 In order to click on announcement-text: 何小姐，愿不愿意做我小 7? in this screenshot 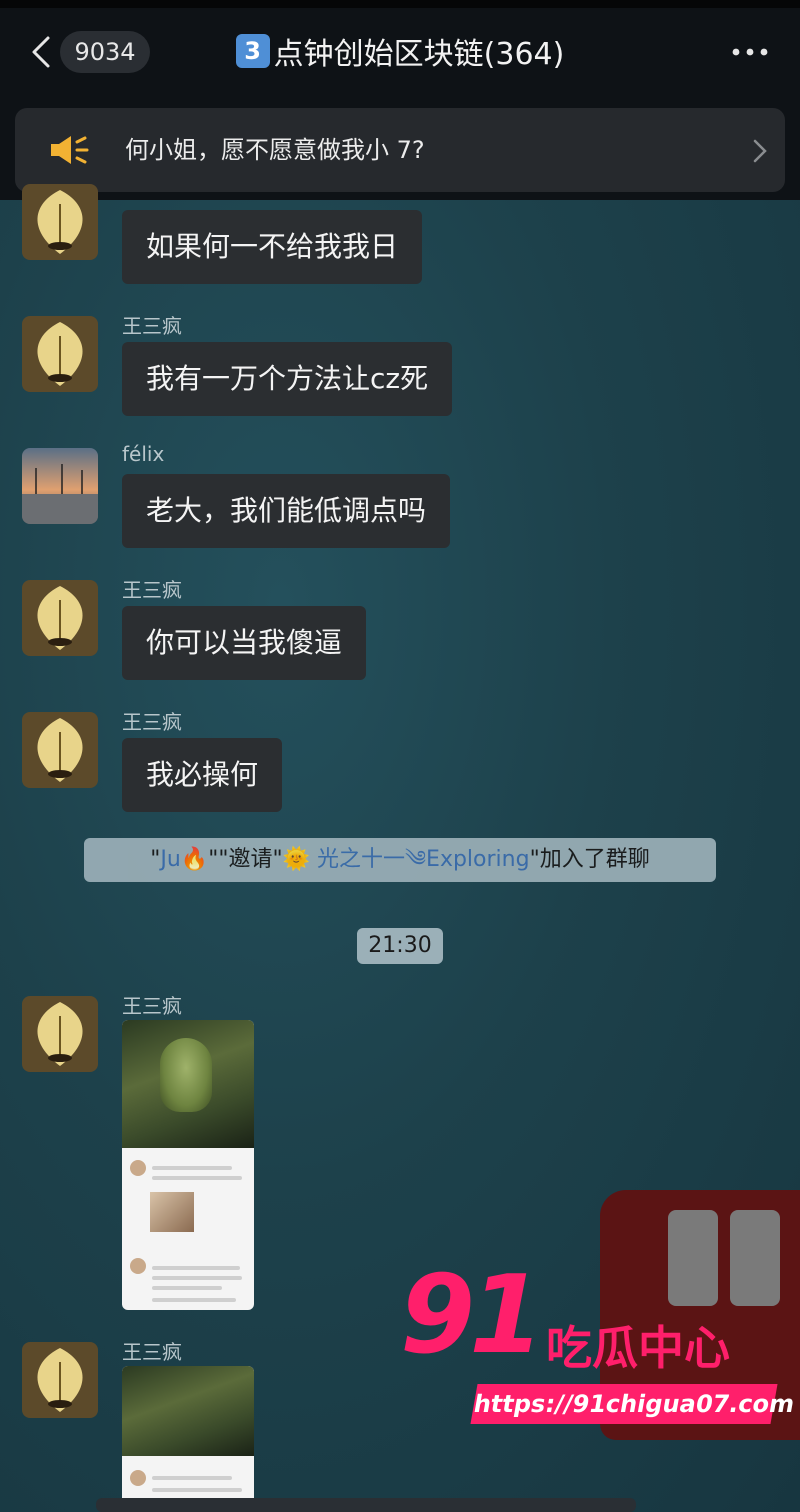, I will do `click(275, 150)`.